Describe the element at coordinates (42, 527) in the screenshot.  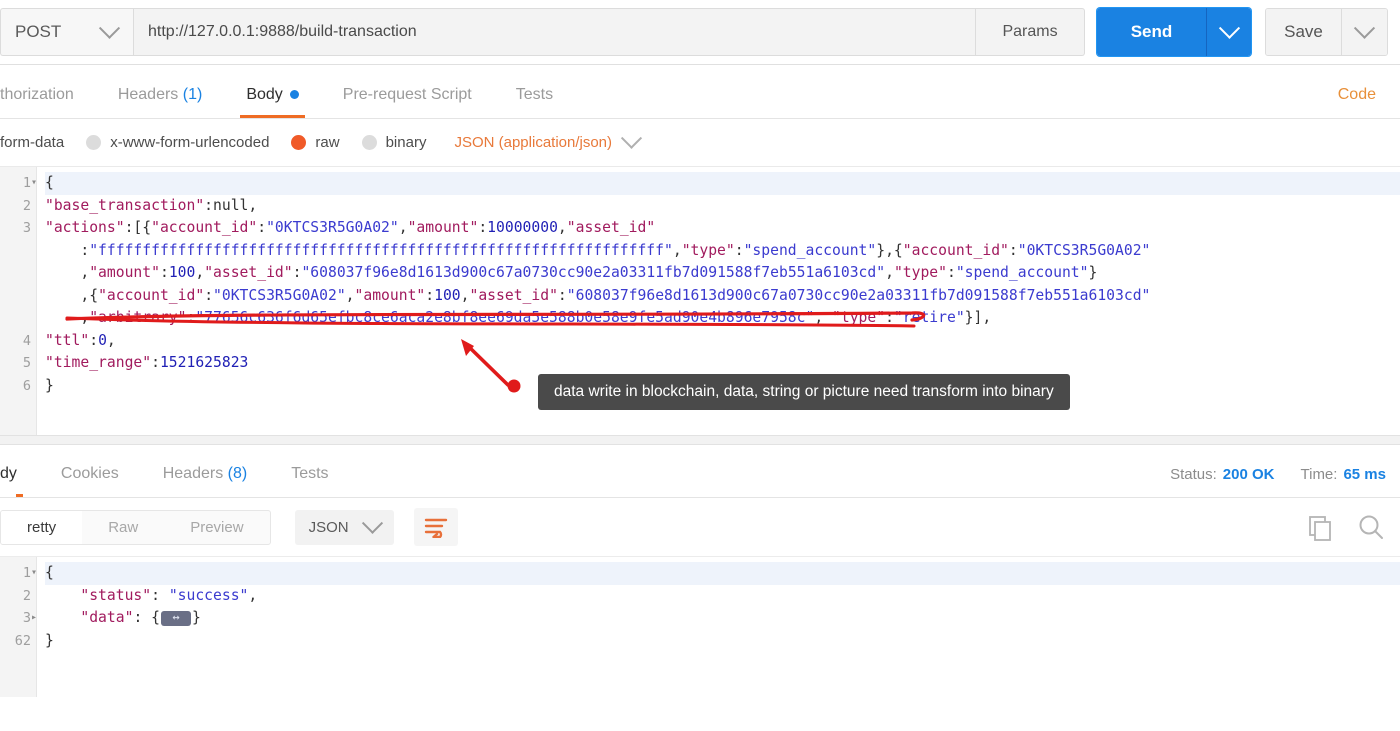
I see `view-mode-retty: retty` at that location.